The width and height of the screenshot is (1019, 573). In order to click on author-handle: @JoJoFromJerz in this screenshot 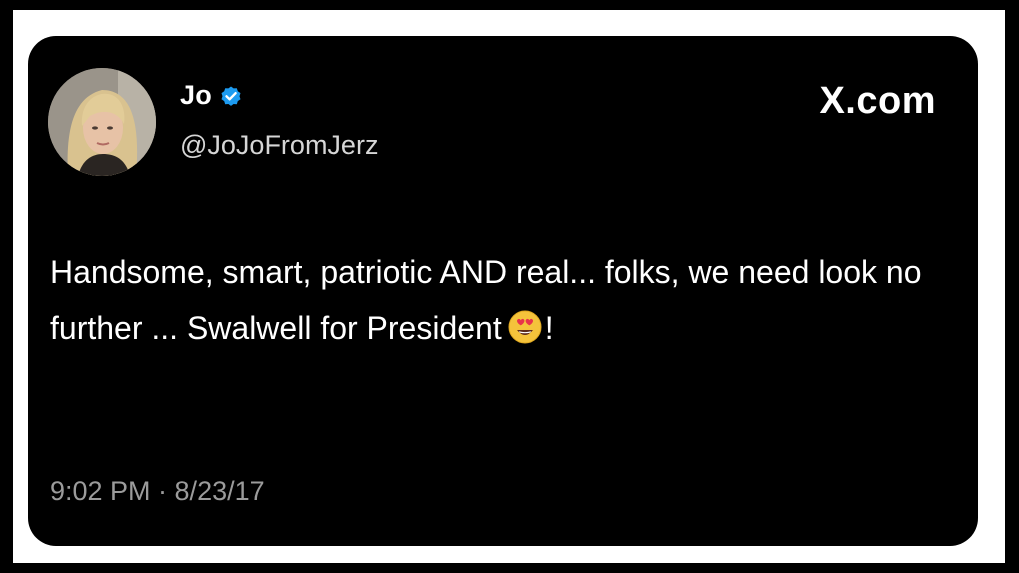, I will do `click(279, 145)`.